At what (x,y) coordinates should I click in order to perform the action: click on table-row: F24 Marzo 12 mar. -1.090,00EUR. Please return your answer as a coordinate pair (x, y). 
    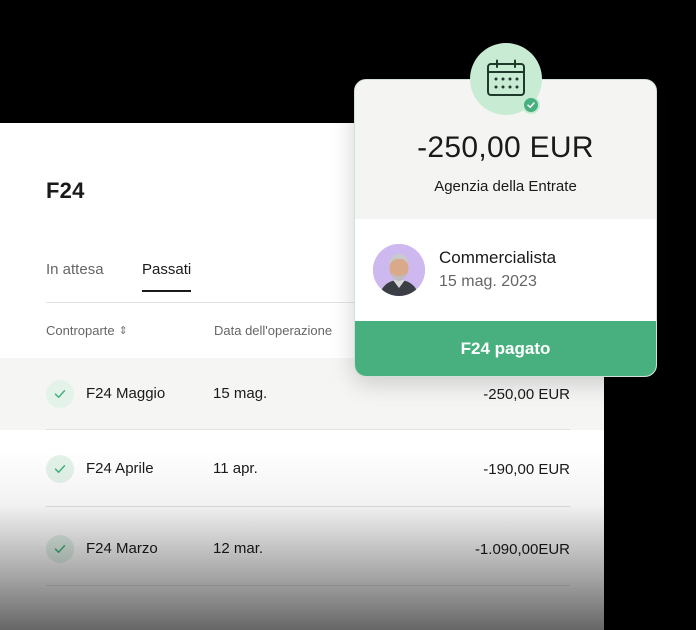
    Looking at the image, I should click on (302, 549).